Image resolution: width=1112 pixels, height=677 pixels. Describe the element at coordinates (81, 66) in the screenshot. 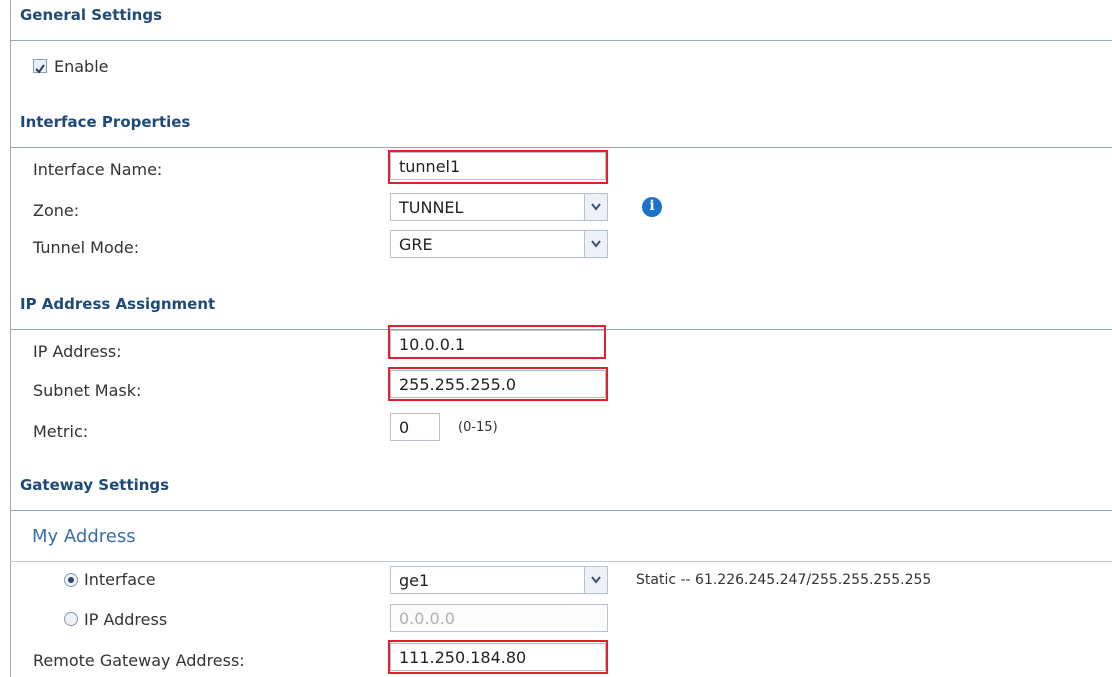

I see `enable-label: Enable` at that location.